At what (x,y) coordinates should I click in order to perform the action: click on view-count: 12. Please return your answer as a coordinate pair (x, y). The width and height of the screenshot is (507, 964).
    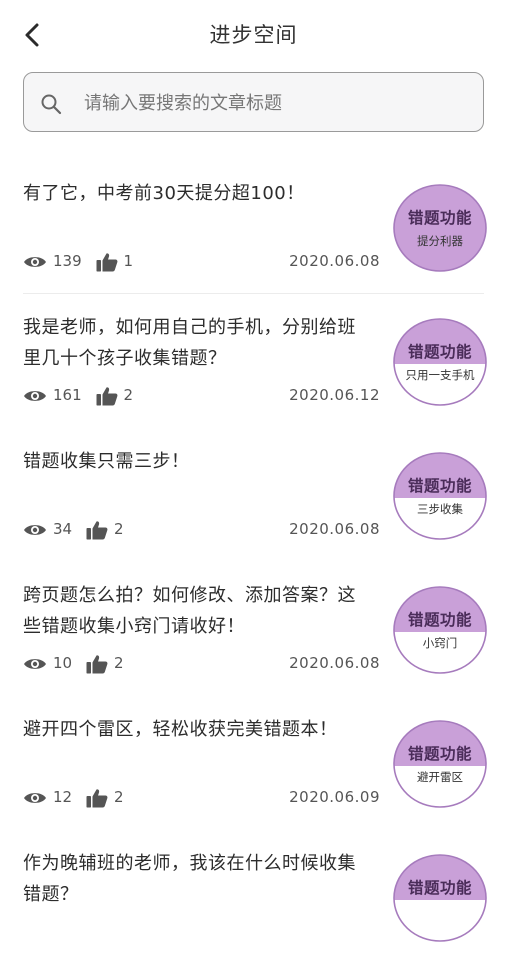
    Looking at the image, I should click on (63, 797).